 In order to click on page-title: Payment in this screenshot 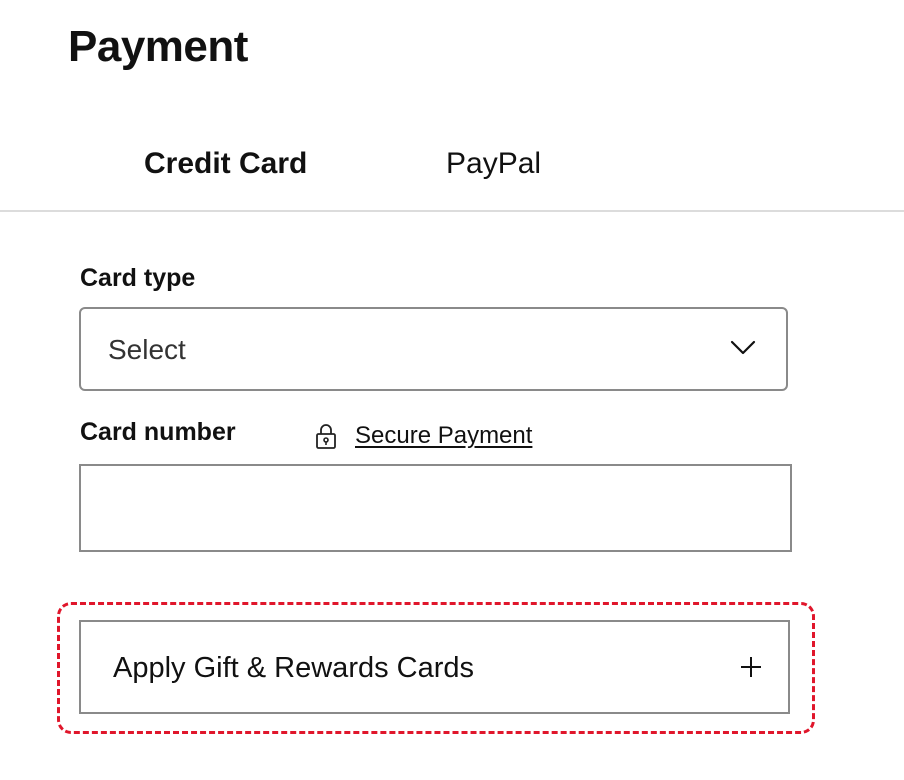, I will do `click(158, 46)`.